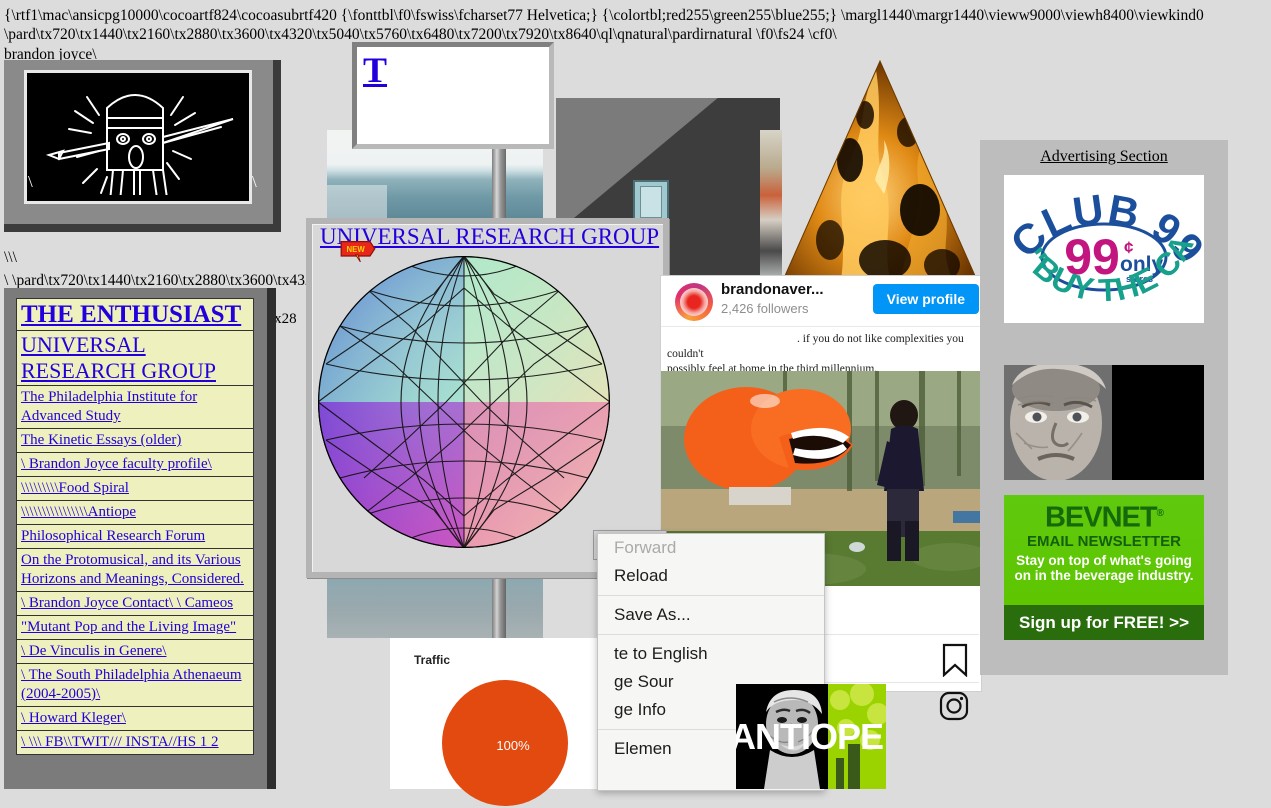 The image size is (1271, 808). I want to click on robot-sketch-icon, so click(139, 144).